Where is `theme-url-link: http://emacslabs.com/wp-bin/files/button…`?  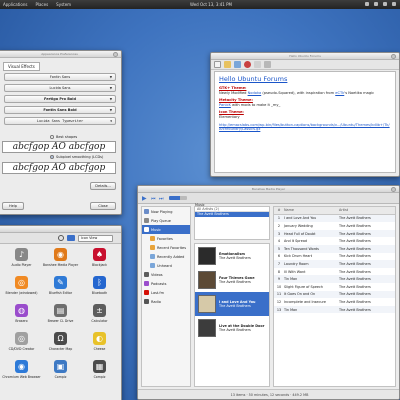 theme-url-link: http://emacslabs.com/wp-bin/files/button… is located at coordinates (305, 127).